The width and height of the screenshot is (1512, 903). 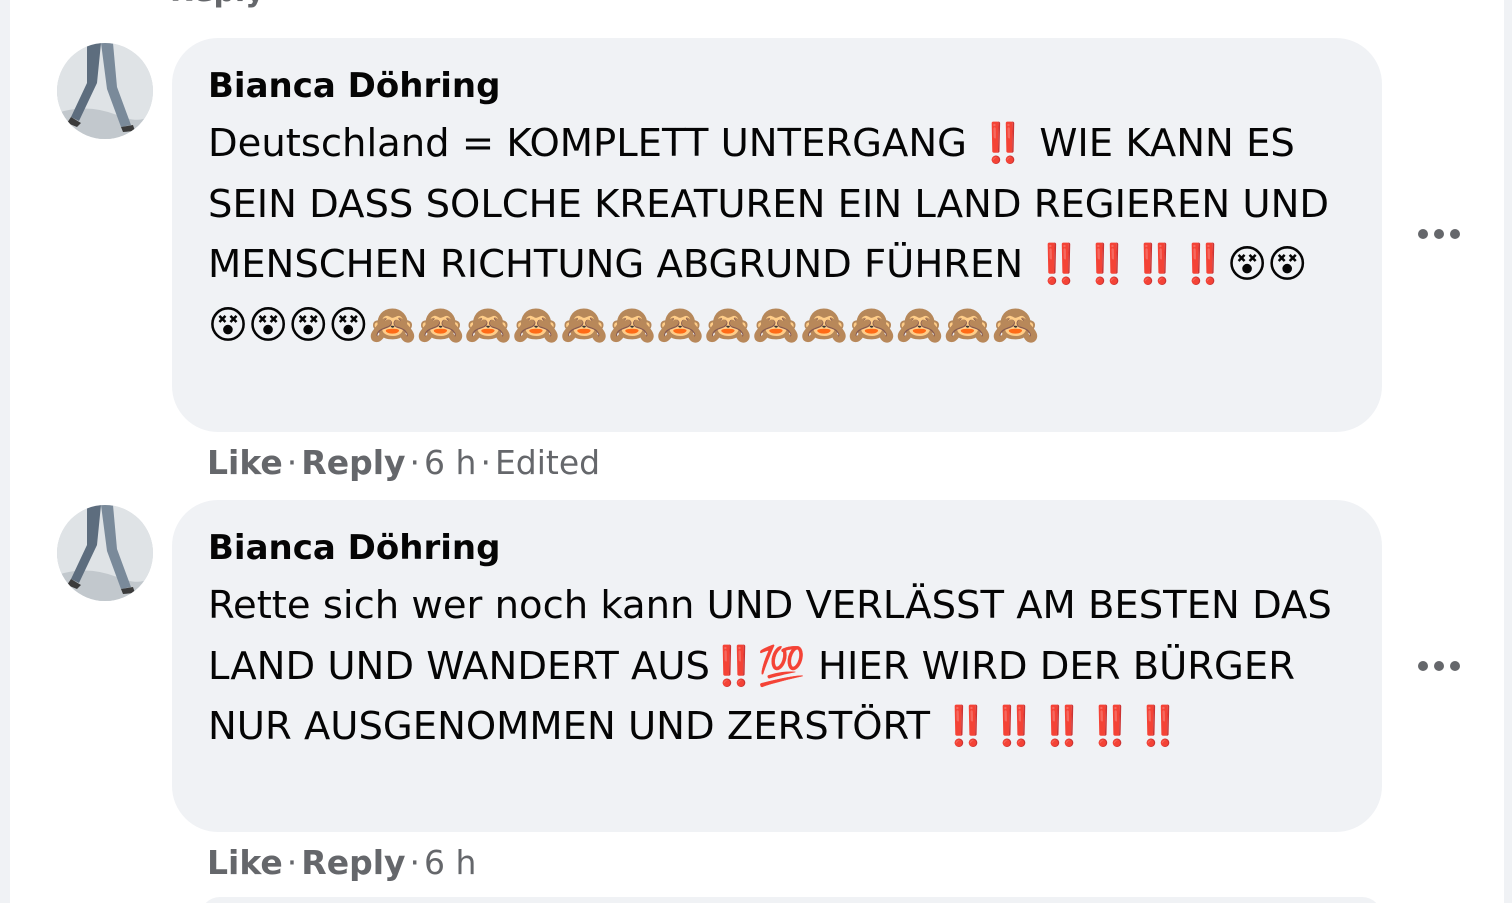 I want to click on right-edge, so click(x=1508, y=451).